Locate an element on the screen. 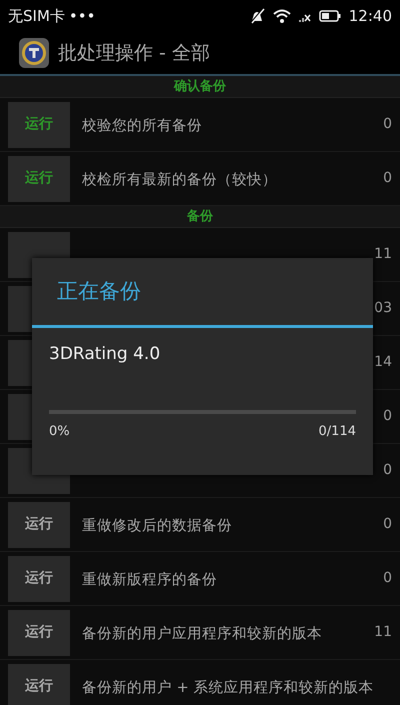 This screenshot has height=705, width=400. section-header: 备份 is located at coordinates (200, 217).